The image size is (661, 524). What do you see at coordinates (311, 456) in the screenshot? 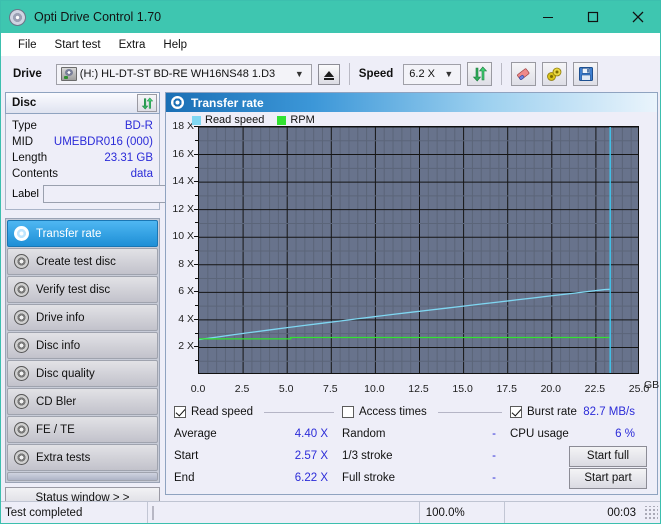
I see `start-value: 2.57 X` at bounding box center [311, 456].